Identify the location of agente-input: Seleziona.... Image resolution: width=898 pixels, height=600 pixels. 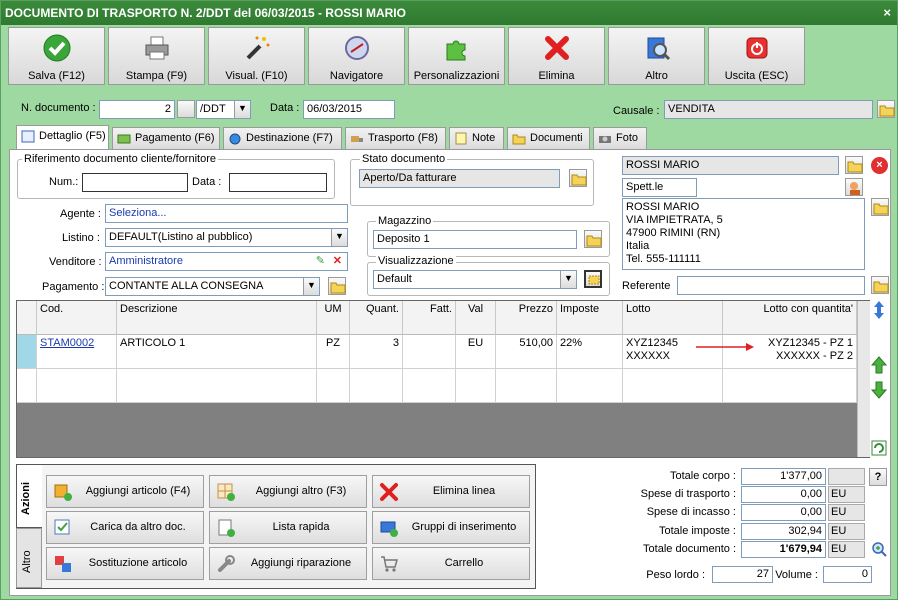
(226, 213).